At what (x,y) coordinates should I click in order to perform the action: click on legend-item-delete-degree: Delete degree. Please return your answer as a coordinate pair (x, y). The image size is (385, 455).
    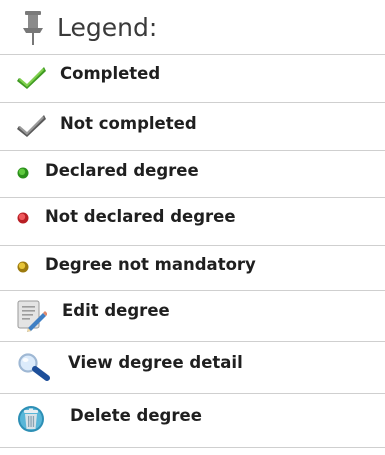
    Looking at the image, I should click on (192, 421).